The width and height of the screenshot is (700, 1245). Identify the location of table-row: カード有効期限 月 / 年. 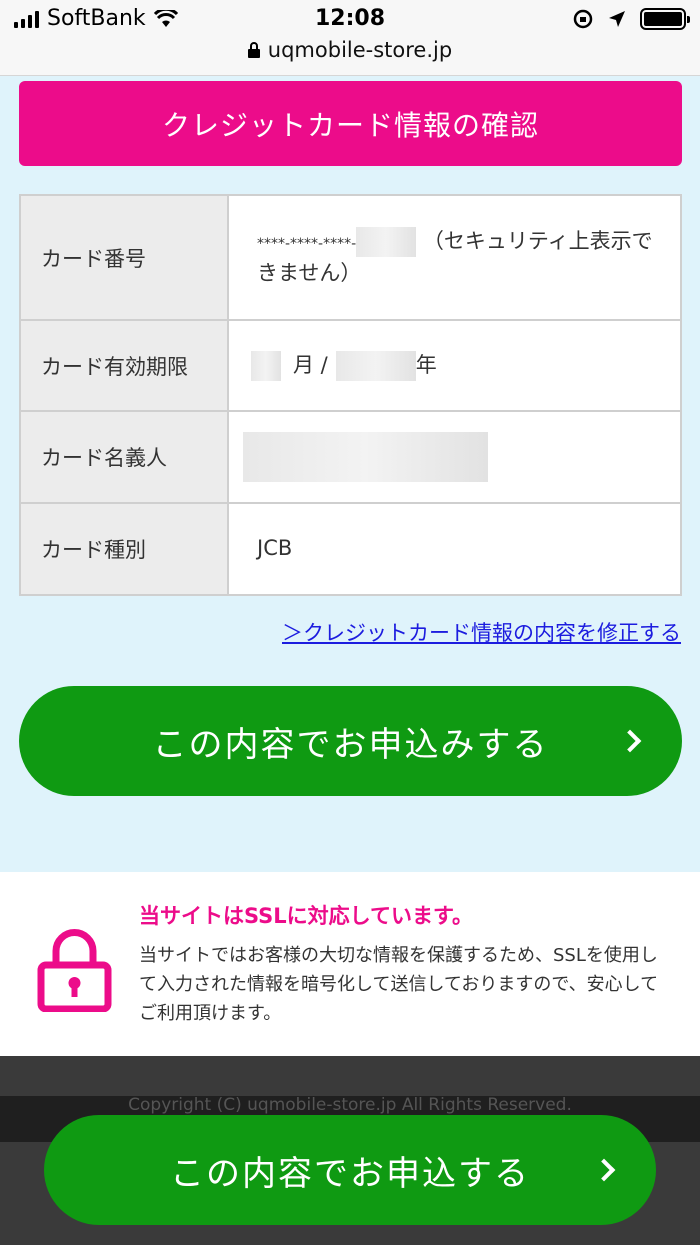
(350, 366).